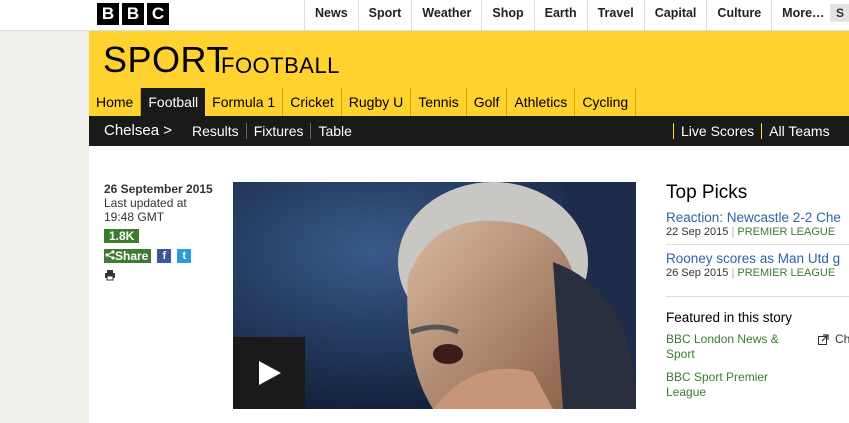  I want to click on global-nav-travel: Travel, so click(615, 15).